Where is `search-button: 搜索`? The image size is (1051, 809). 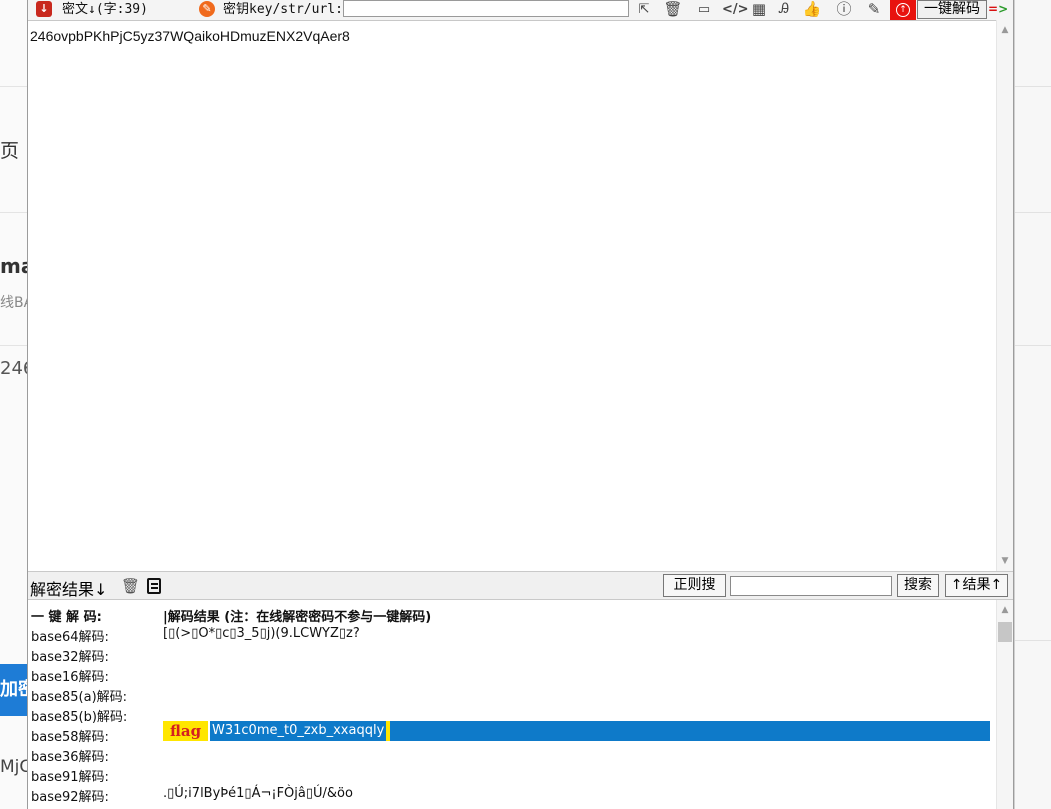 search-button: 搜索 is located at coordinates (918, 585).